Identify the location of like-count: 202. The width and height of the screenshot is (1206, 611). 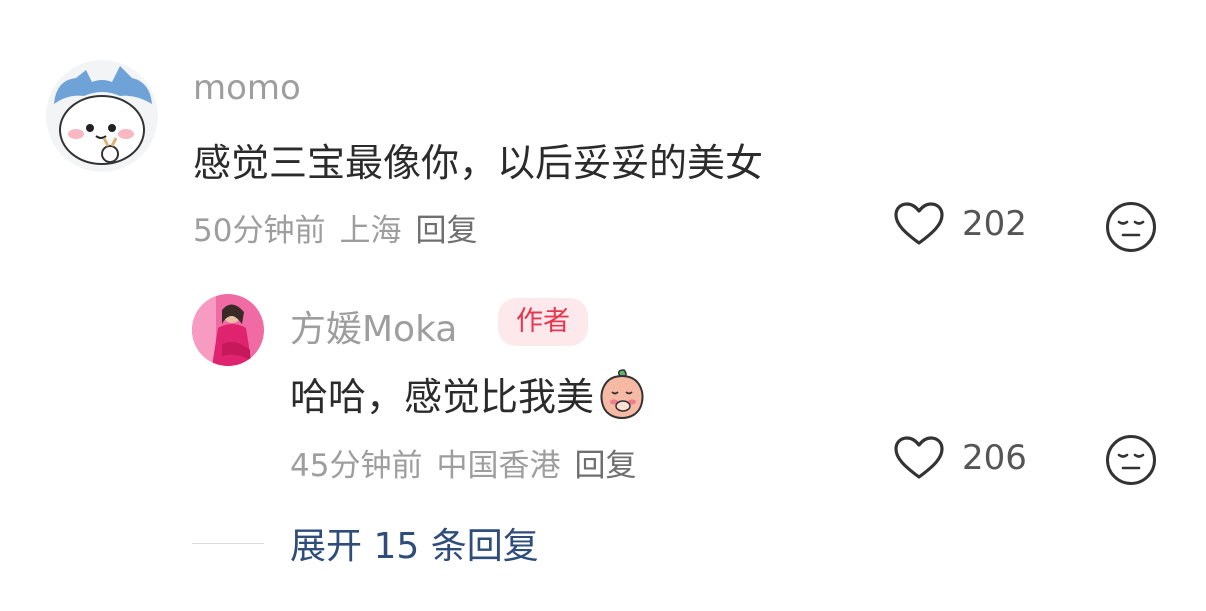
(994, 224).